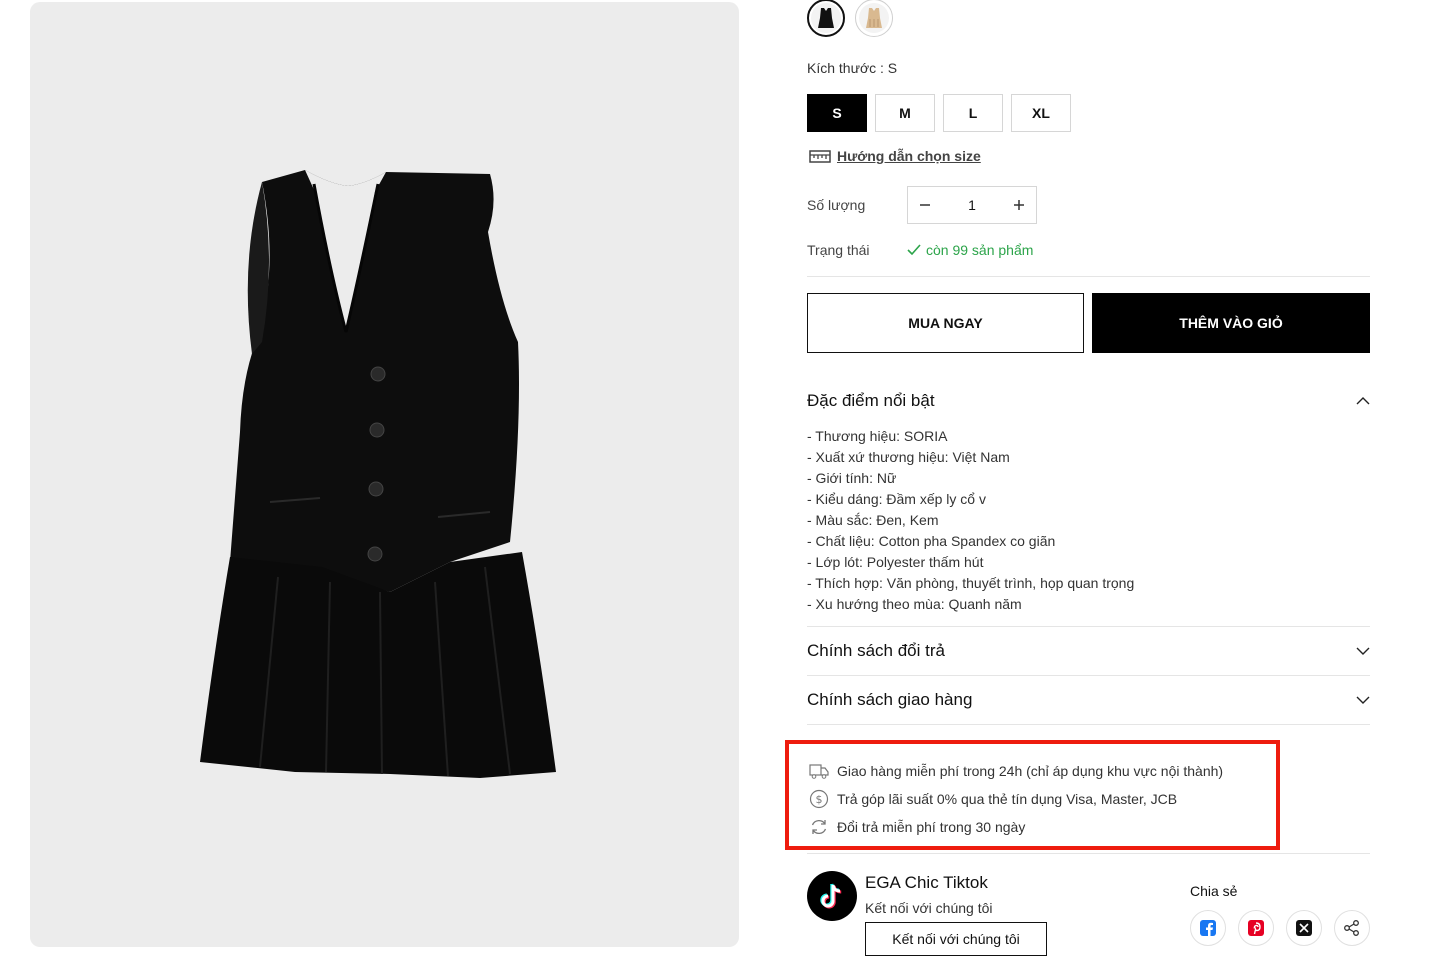  What do you see at coordinates (931, 827) in the screenshot?
I see `perk-text: Đổi trả miễn phí trong 30 ngày` at bounding box center [931, 827].